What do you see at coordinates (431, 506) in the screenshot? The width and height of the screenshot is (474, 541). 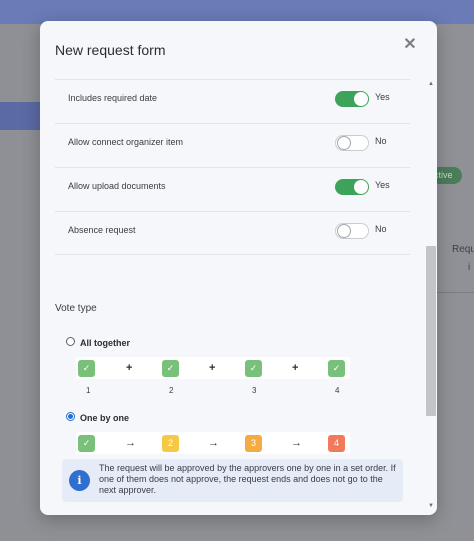 I see `scroll-down-arrow-icon: ▼` at bounding box center [431, 506].